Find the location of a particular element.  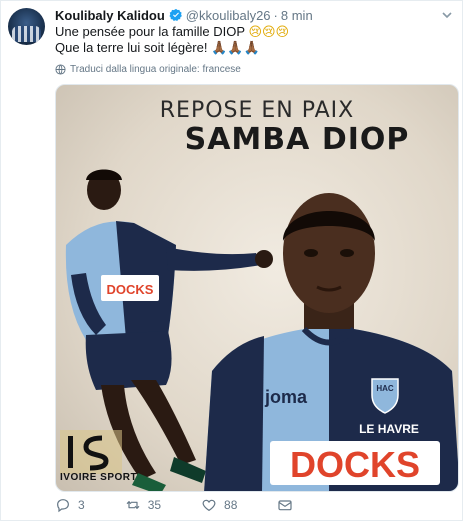

headline-repose: REPOSE EN PAIX is located at coordinates (257, 110).